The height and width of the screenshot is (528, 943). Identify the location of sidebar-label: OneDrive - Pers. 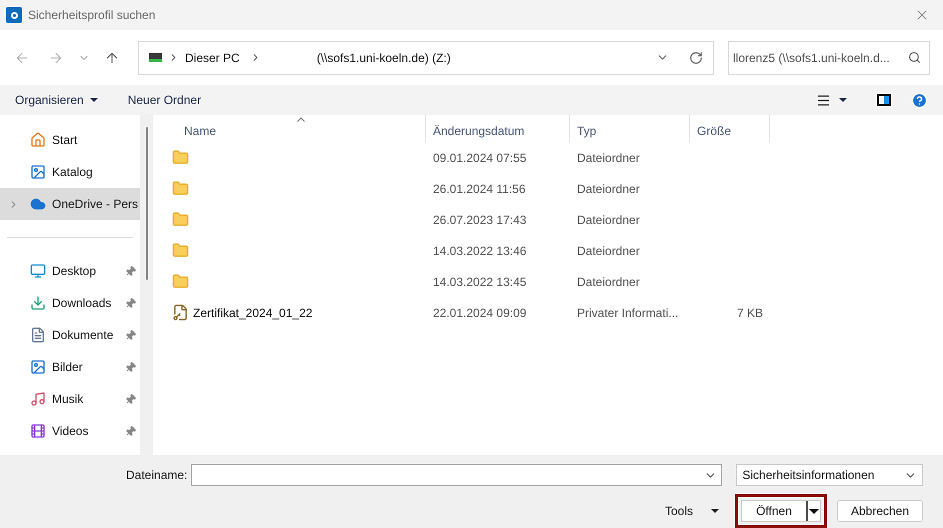
(95, 204).